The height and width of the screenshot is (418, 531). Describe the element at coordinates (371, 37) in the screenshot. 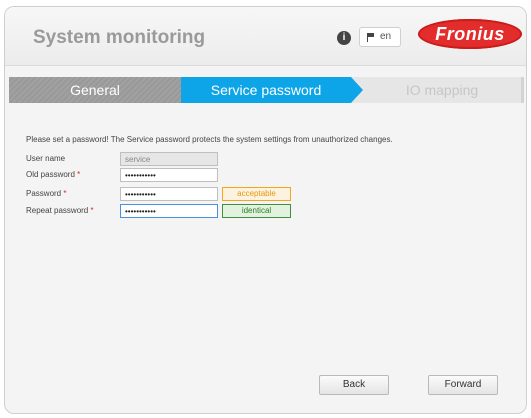

I see `flag-icon` at that location.